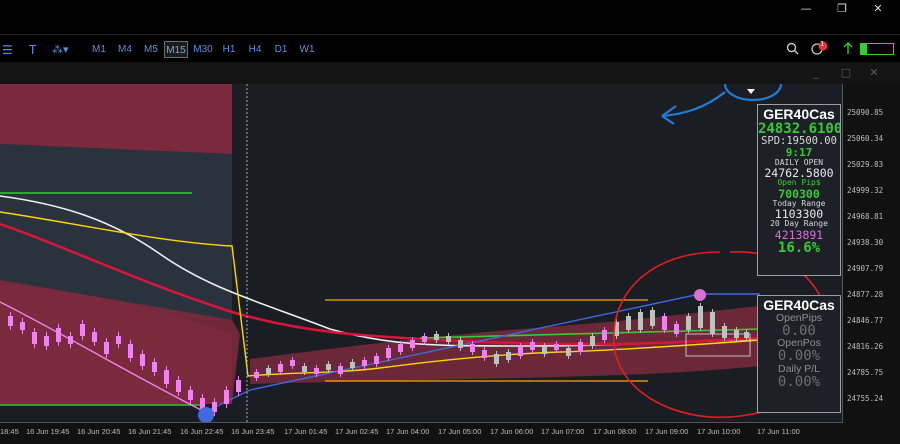 The width and height of the screenshot is (900, 444). What do you see at coordinates (822, 44) in the screenshot?
I see `notification-count: 1` at bounding box center [822, 44].